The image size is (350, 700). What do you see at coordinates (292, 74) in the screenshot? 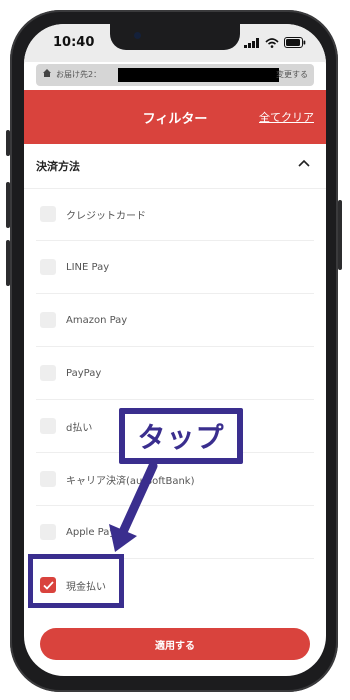
I see `change-address-link: 変更する` at bounding box center [292, 74].